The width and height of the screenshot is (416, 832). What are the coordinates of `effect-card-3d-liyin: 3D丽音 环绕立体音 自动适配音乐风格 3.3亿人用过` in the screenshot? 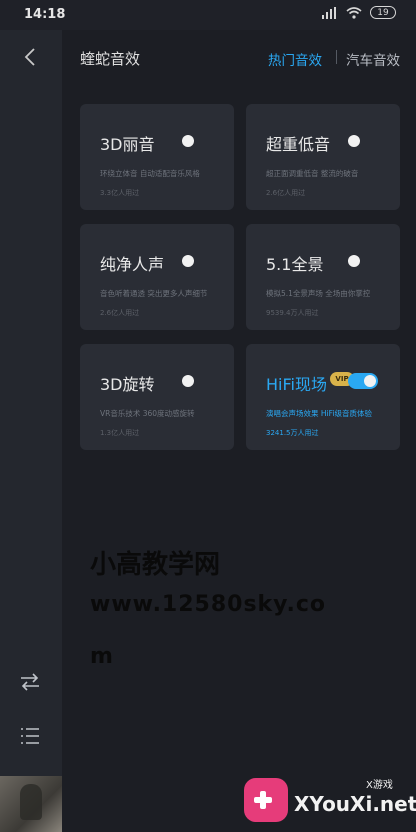 It's located at (157, 157).